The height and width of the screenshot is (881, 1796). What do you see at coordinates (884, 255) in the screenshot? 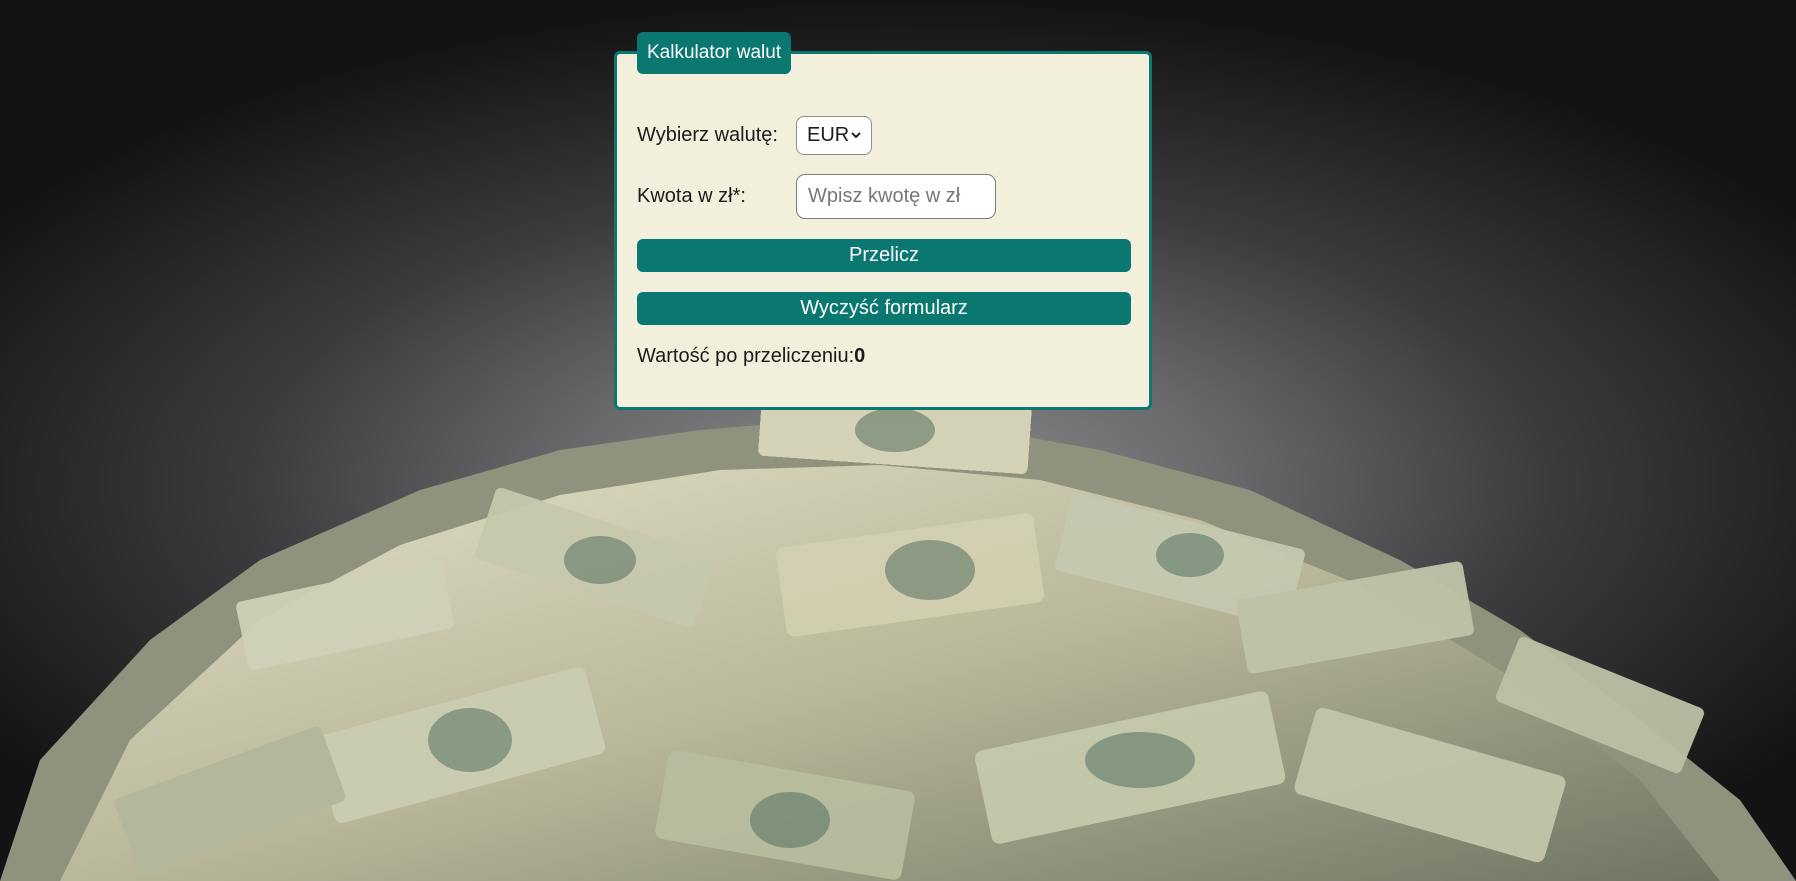
I see `convert-button: Przelicz` at bounding box center [884, 255].